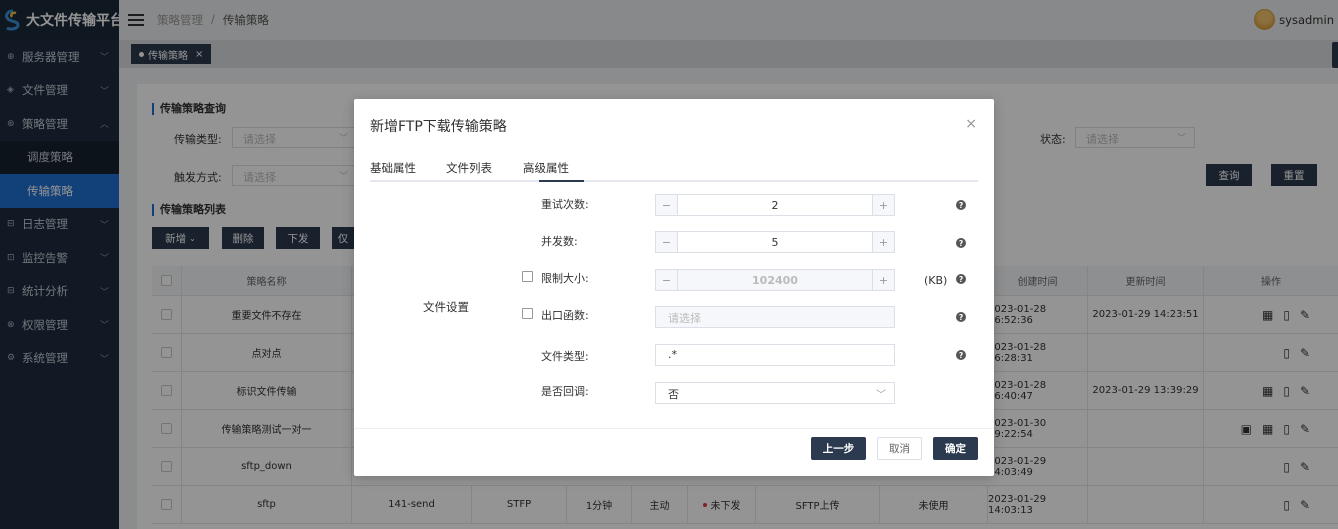  What do you see at coordinates (438, 127) in the screenshot?
I see `dialog-title: 新增FTP下载传输策略` at bounding box center [438, 127].